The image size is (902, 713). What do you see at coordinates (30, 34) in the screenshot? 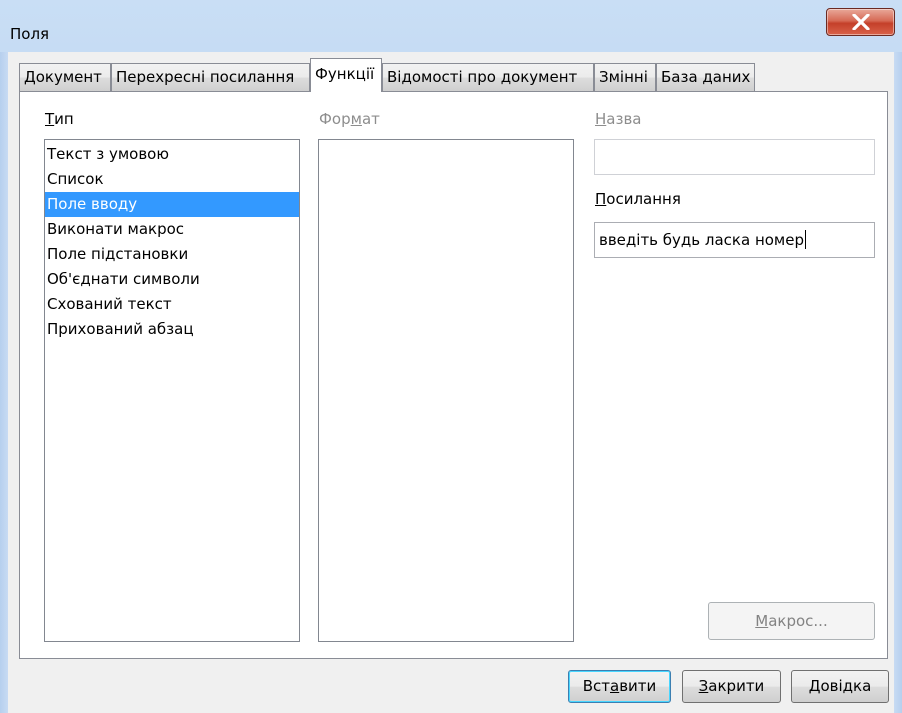
I see `window-title: Поля` at bounding box center [30, 34].